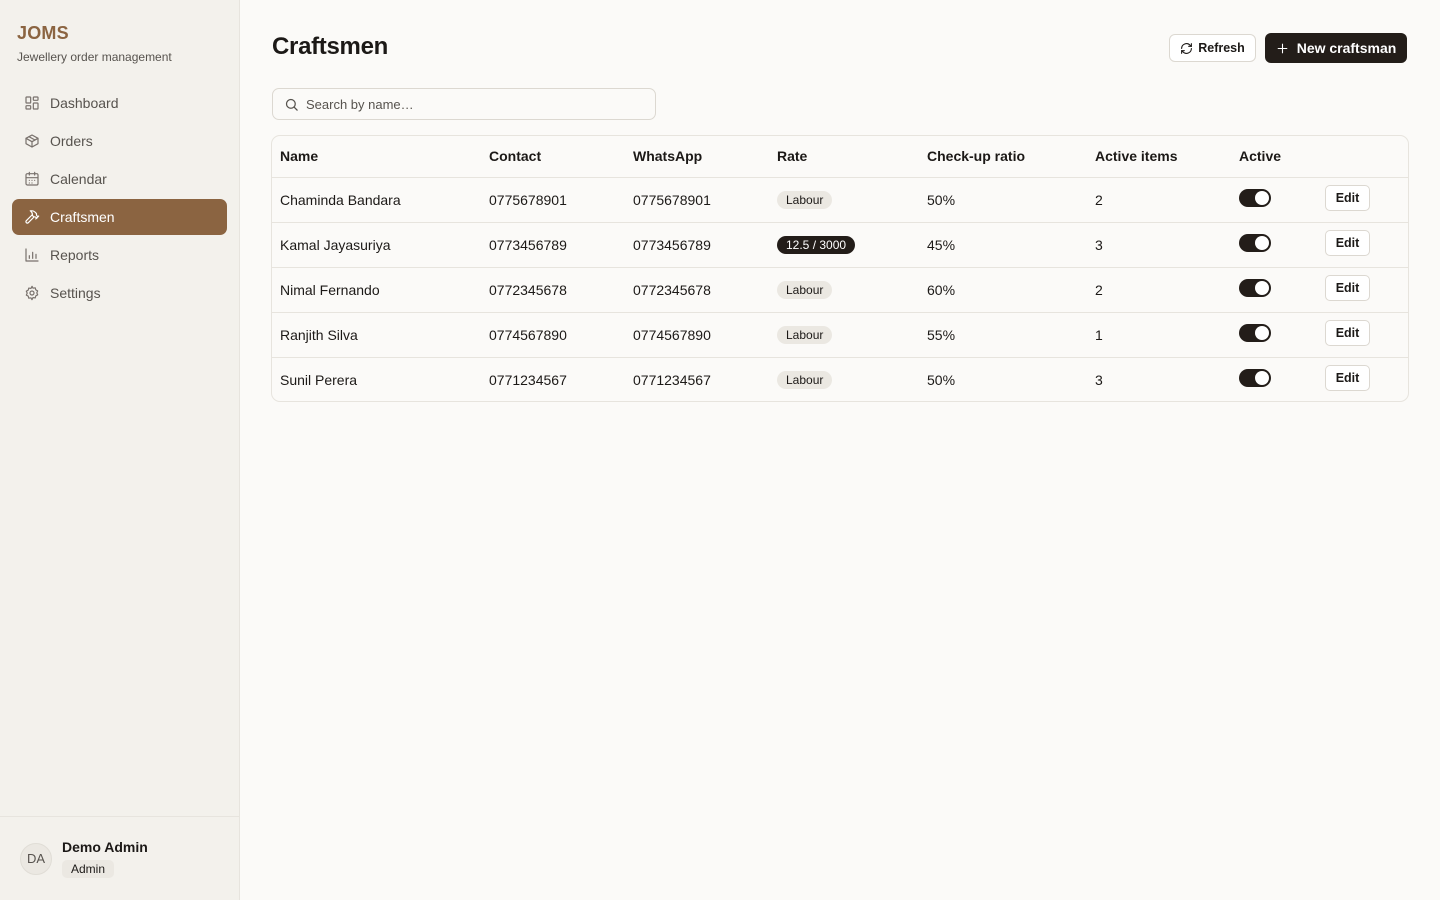 This screenshot has height=900, width=1440. Describe the element at coordinates (119, 179) in the screenshot. I see `sidebar-item-calendar: Calendar` at that location.